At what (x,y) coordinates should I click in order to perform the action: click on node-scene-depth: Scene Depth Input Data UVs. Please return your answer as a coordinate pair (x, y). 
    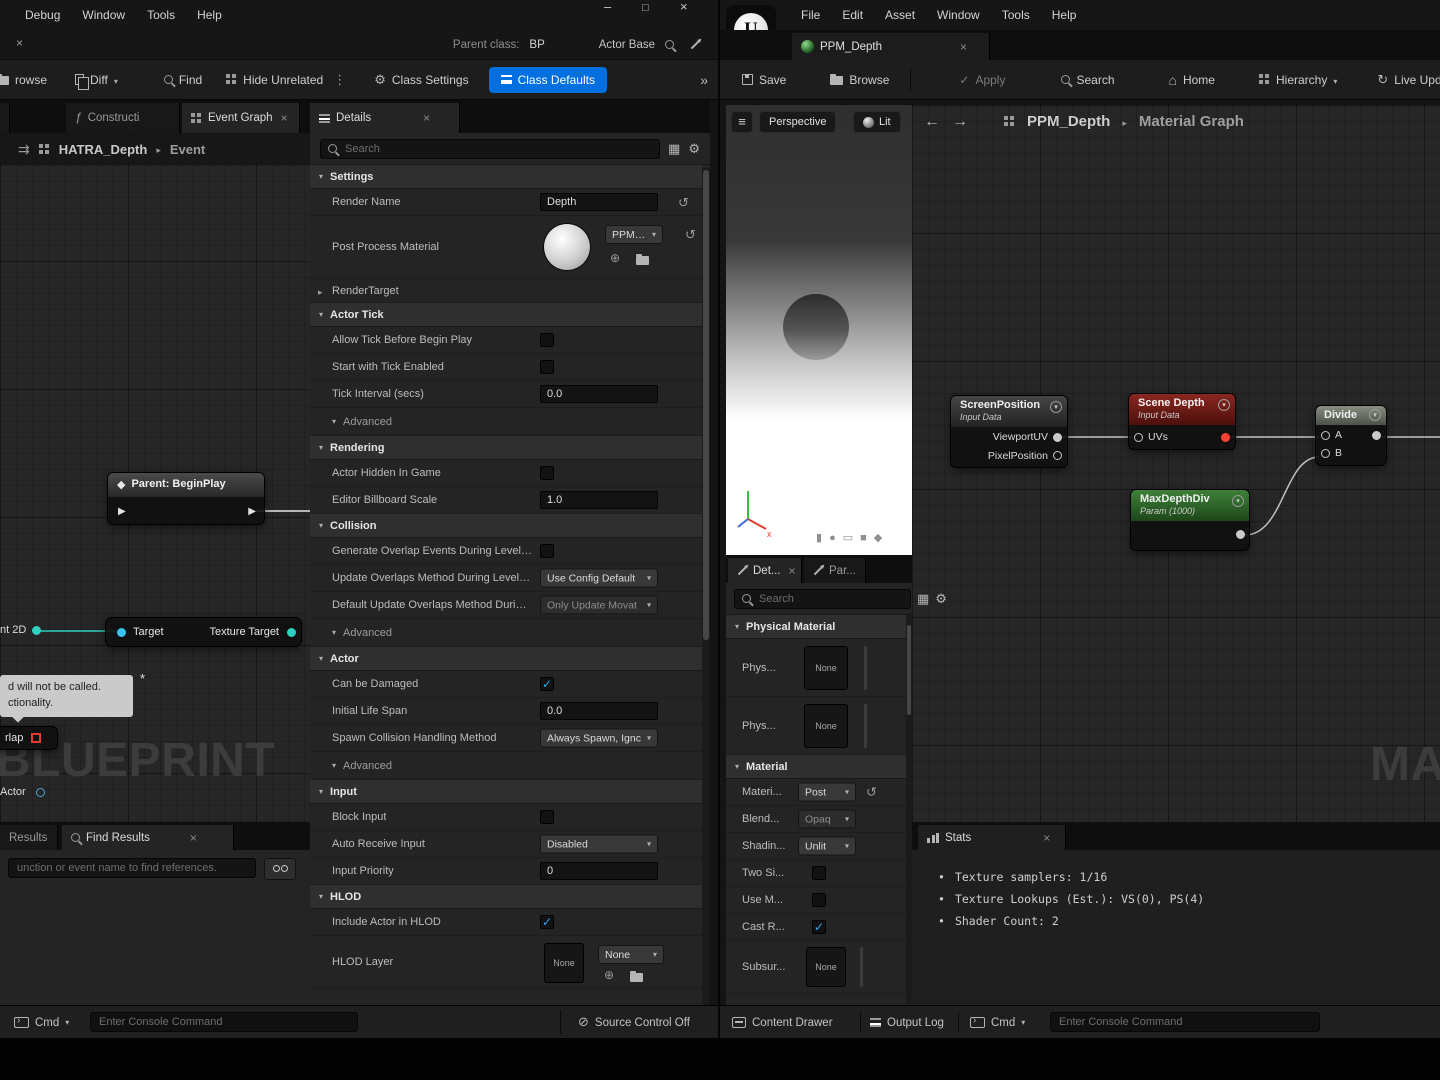
    Looking at the image, I should click on (1182, 421).